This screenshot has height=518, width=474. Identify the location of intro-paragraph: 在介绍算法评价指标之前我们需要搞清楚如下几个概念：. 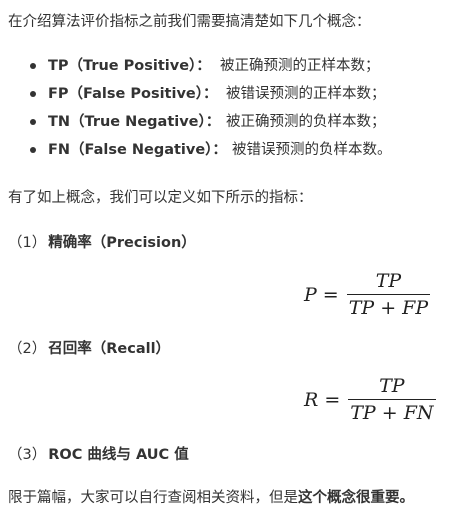
(189, 22).